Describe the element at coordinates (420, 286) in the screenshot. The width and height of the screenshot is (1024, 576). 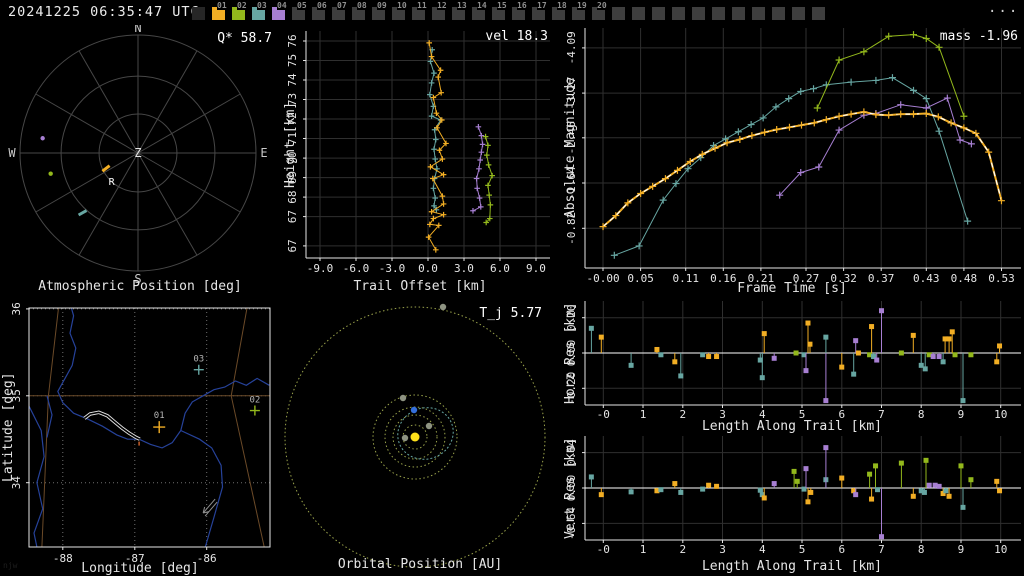
I see `trail-offset-axis-label: Trail Offset [km]` at that location.